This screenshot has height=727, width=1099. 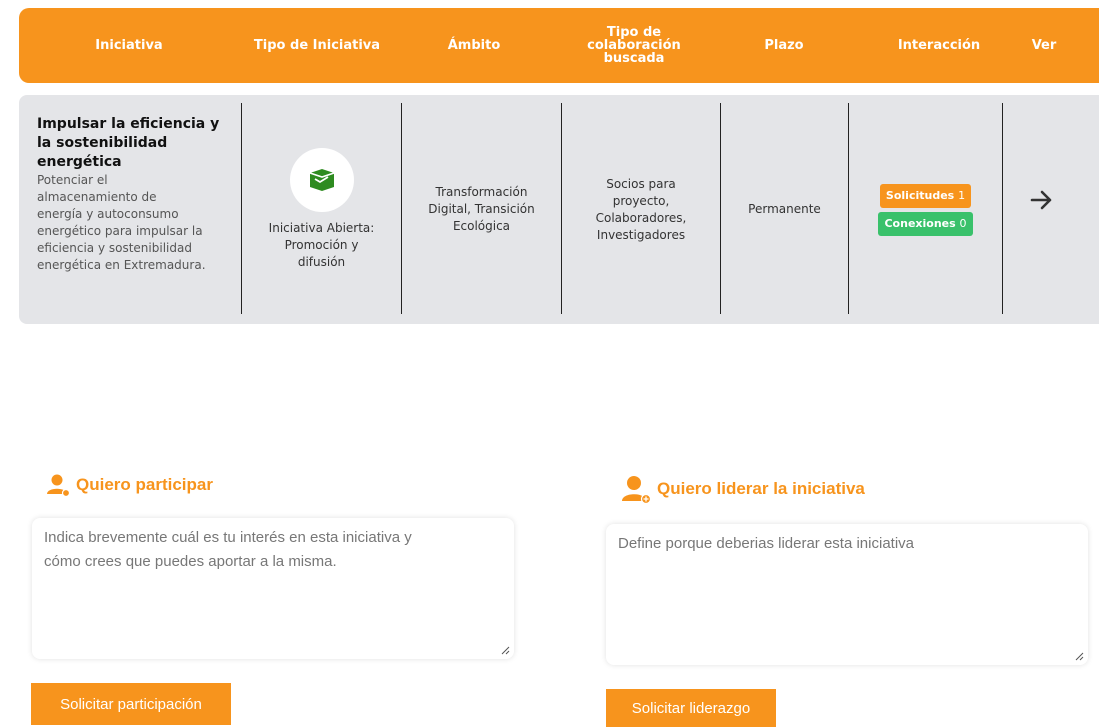 I want to click on arrow-right-icon, so click(x=1042, y=200).